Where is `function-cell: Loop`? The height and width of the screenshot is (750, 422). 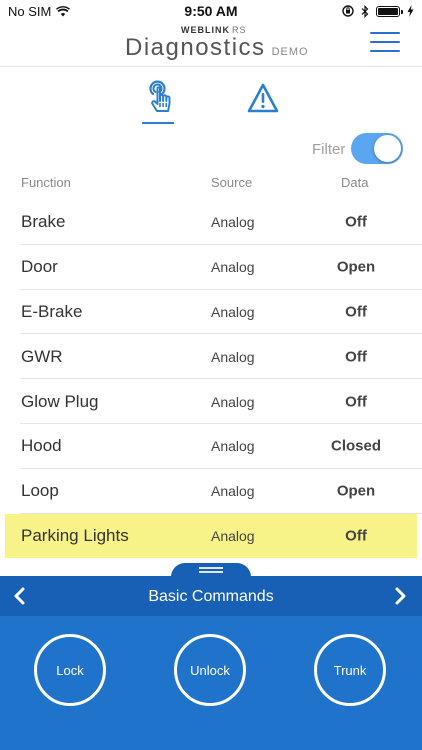 function-cell: Loop is located at coordinates (40, 491).